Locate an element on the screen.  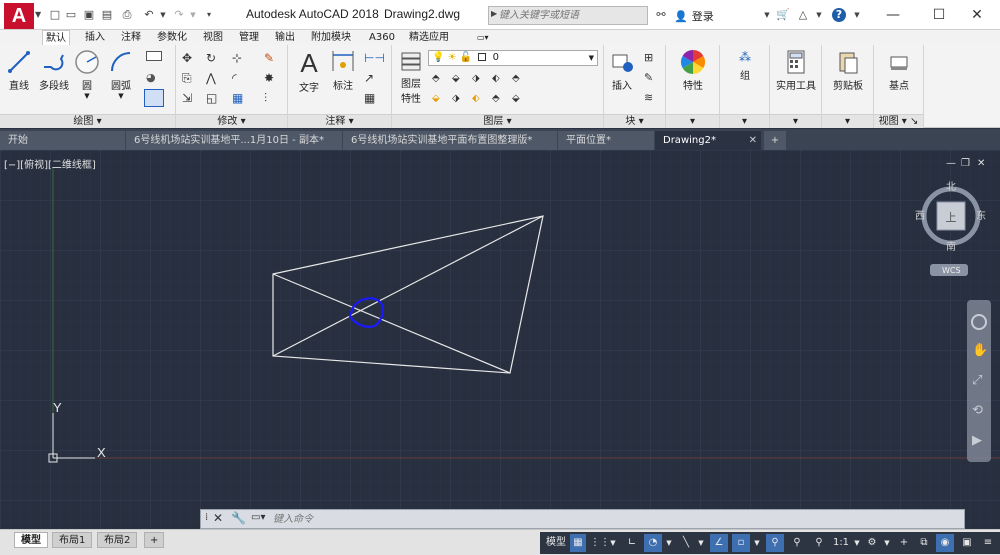
properties-panel-arrow: ▾ is located at coordinates (692, 121).